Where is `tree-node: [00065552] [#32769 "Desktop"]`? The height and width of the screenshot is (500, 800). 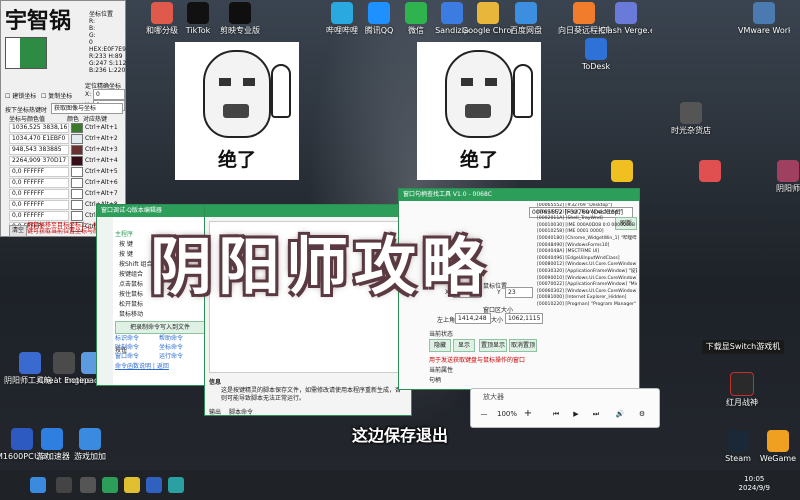 tree-node: [00065552] [#32769 "Desktop"] is located at coordinates (587, 206).